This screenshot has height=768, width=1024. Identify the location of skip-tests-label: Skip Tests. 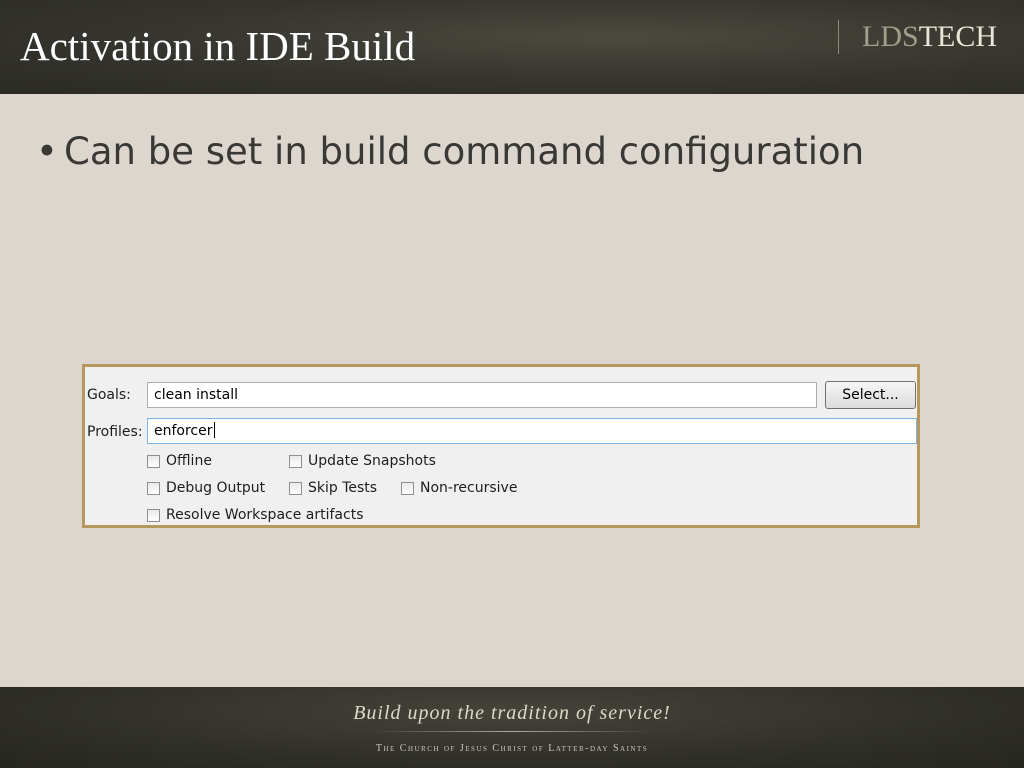
(343, 488).